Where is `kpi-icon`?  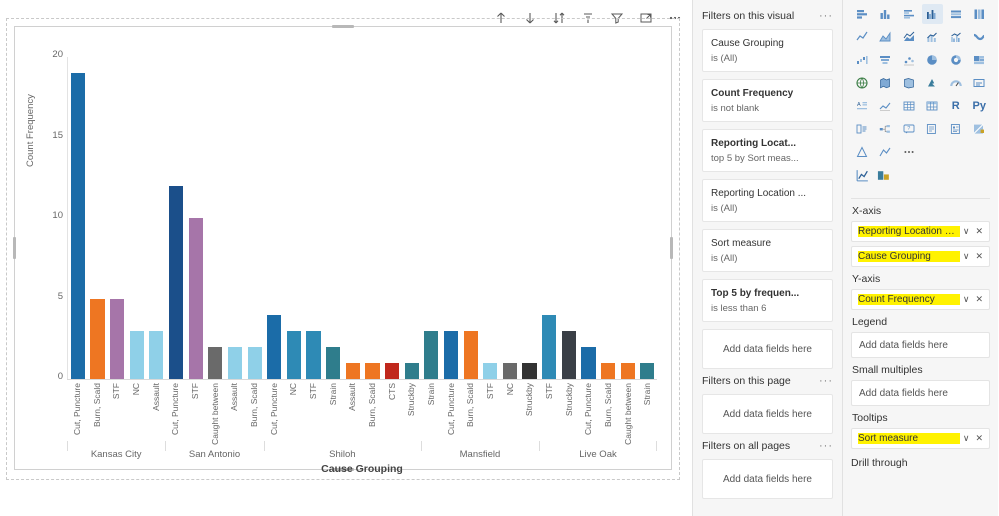
kpi-icon is located at coordinates (886, 106).